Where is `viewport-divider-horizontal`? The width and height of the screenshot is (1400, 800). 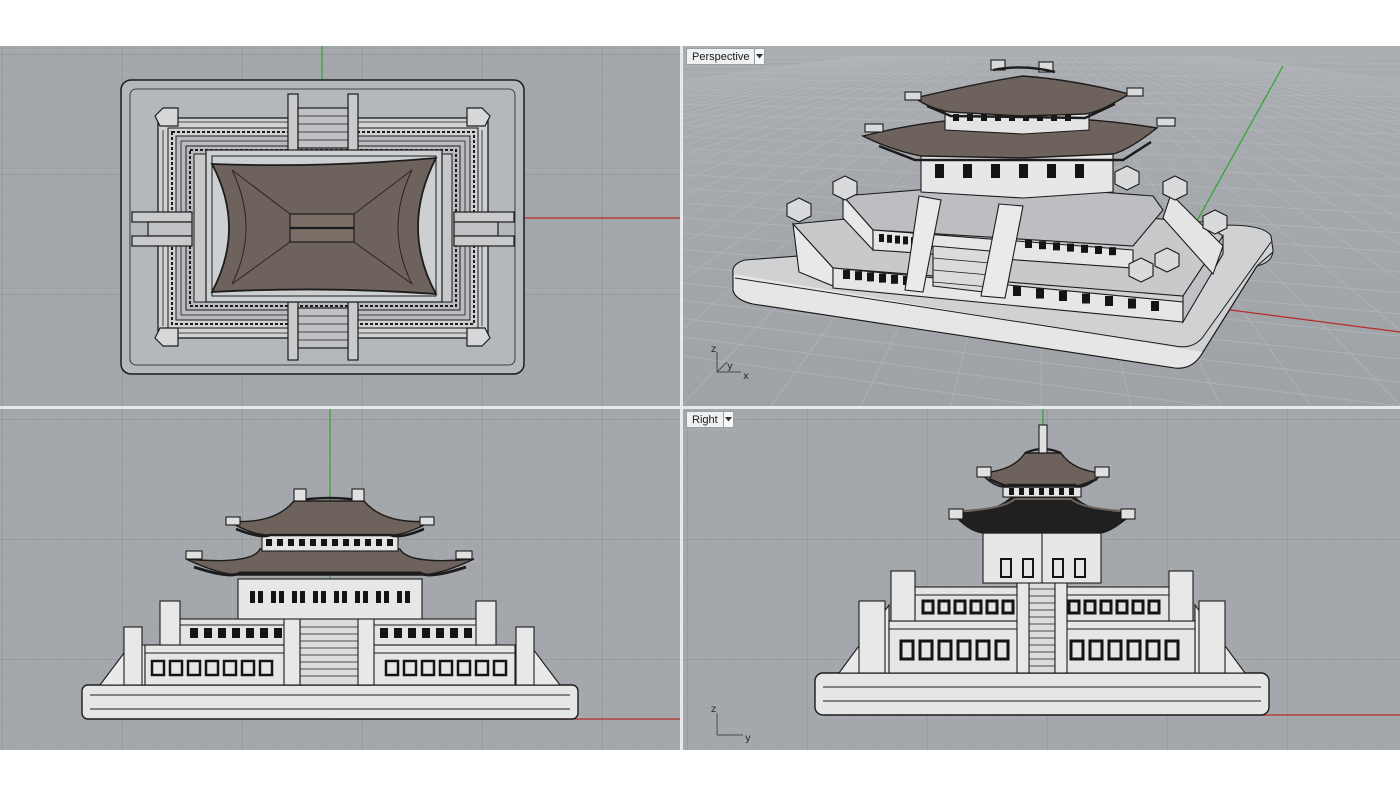
viewport-divider-horizontal is located at coordinates (700, 407).